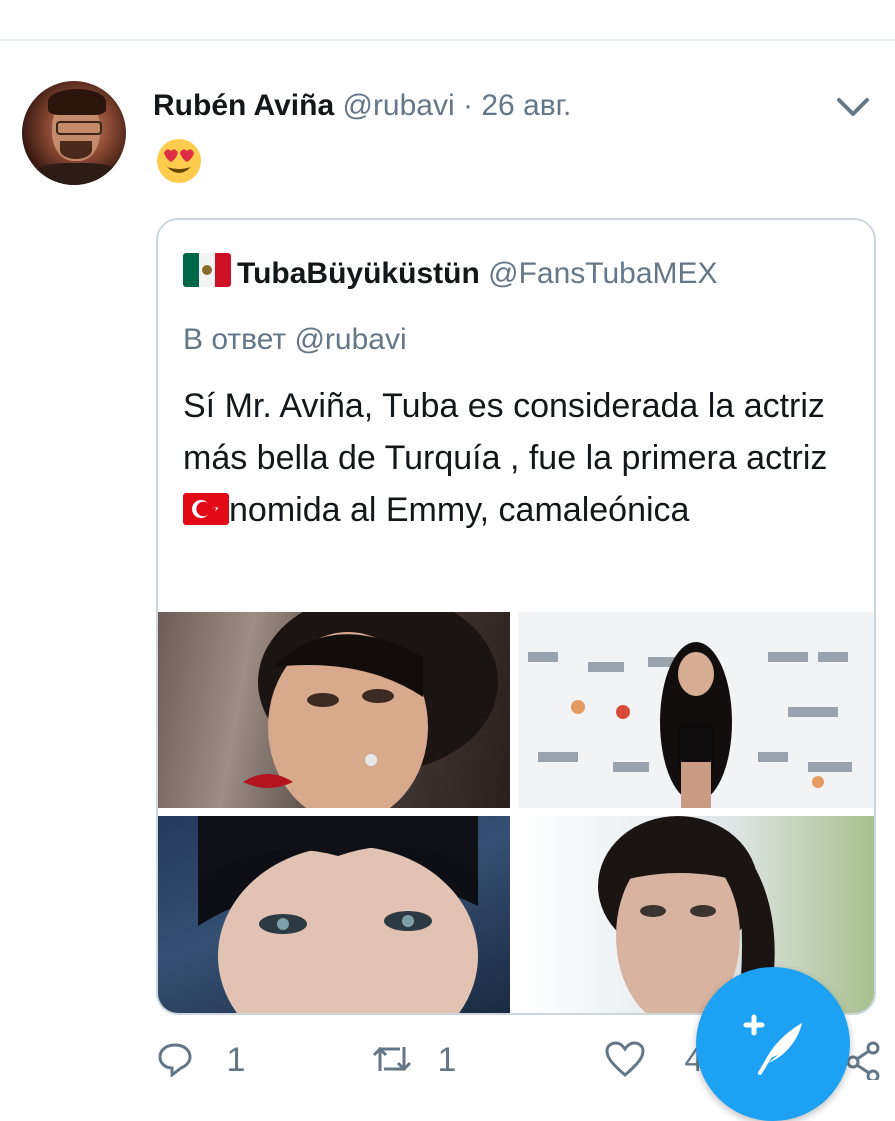 The height and width of the screenshot is (1121, 895). I want to click on compose-feather-icon, so click(772, 1044).